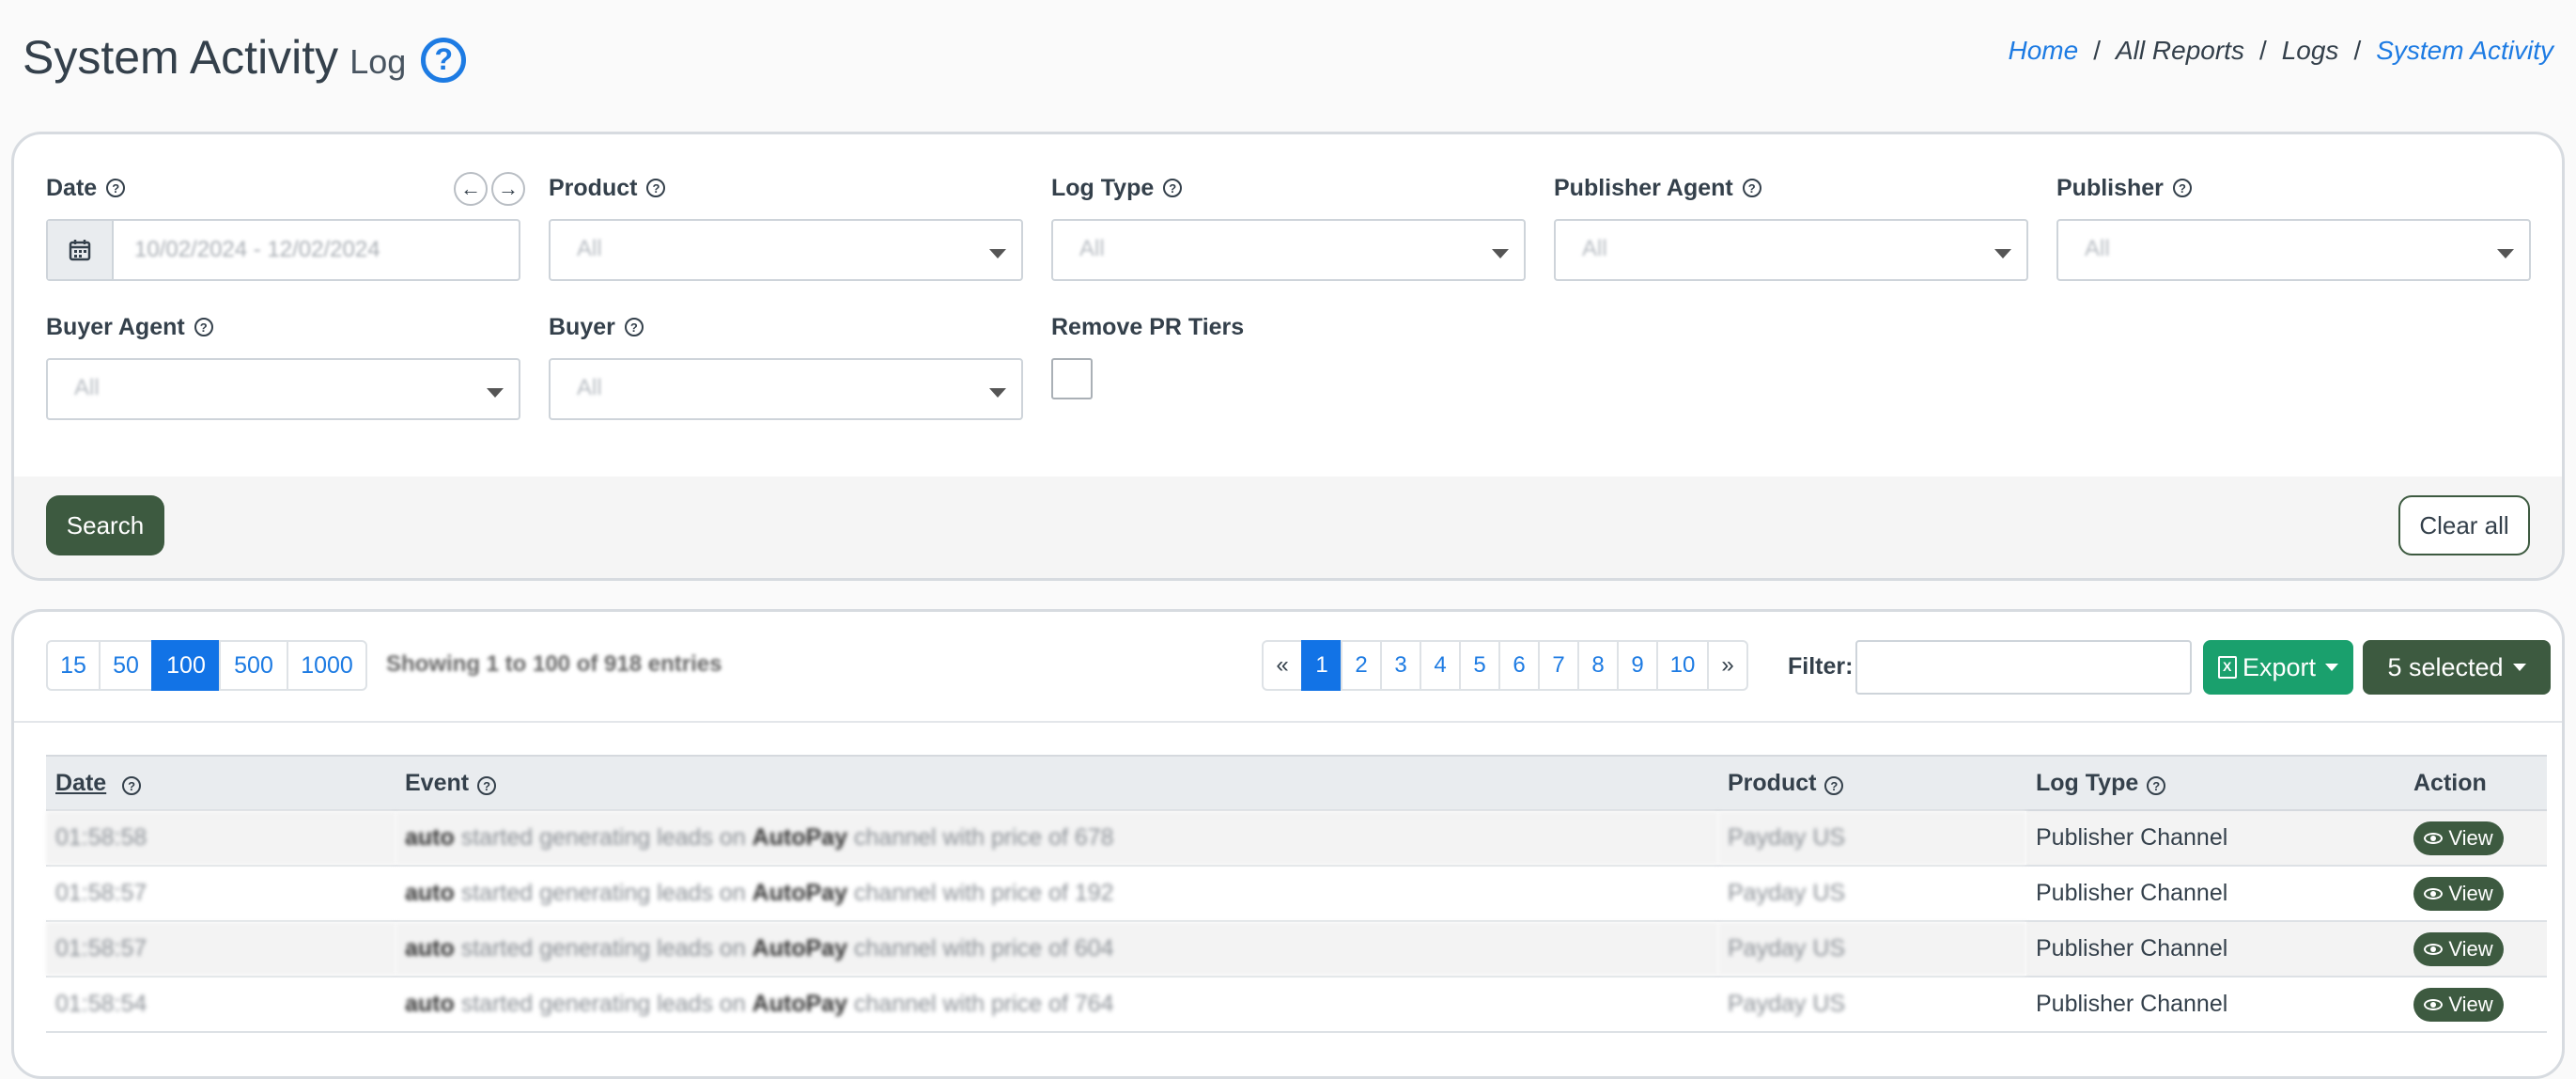  What do you see at coordinates (589, 249) in the screenshot?
I see `product-select-value: All` at bounding box center [589, 249].